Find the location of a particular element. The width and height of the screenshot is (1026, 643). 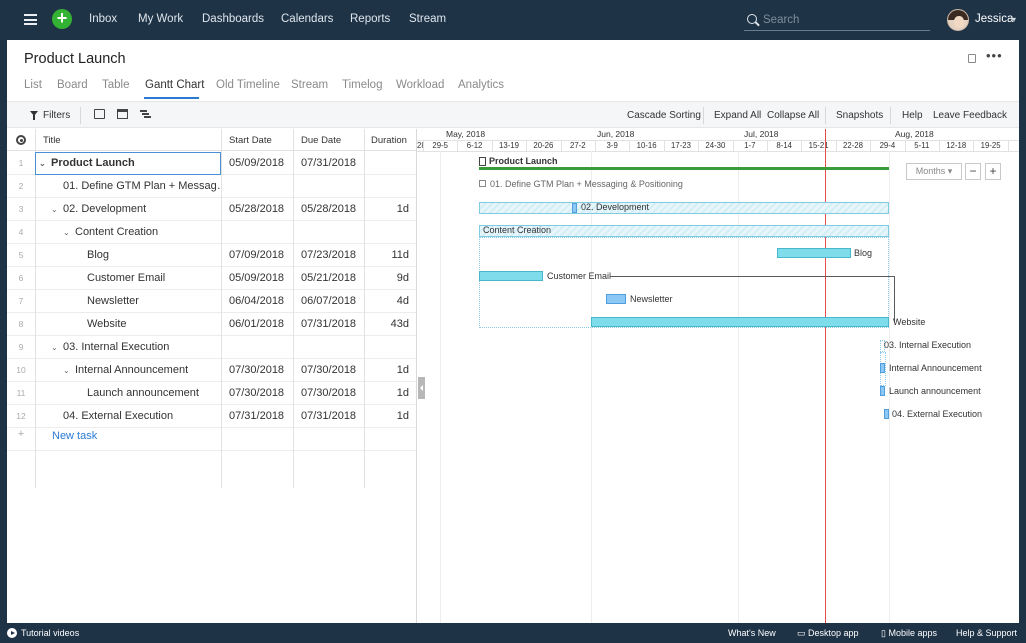

internal-announcement-bar is located at coordinates (882, 368).